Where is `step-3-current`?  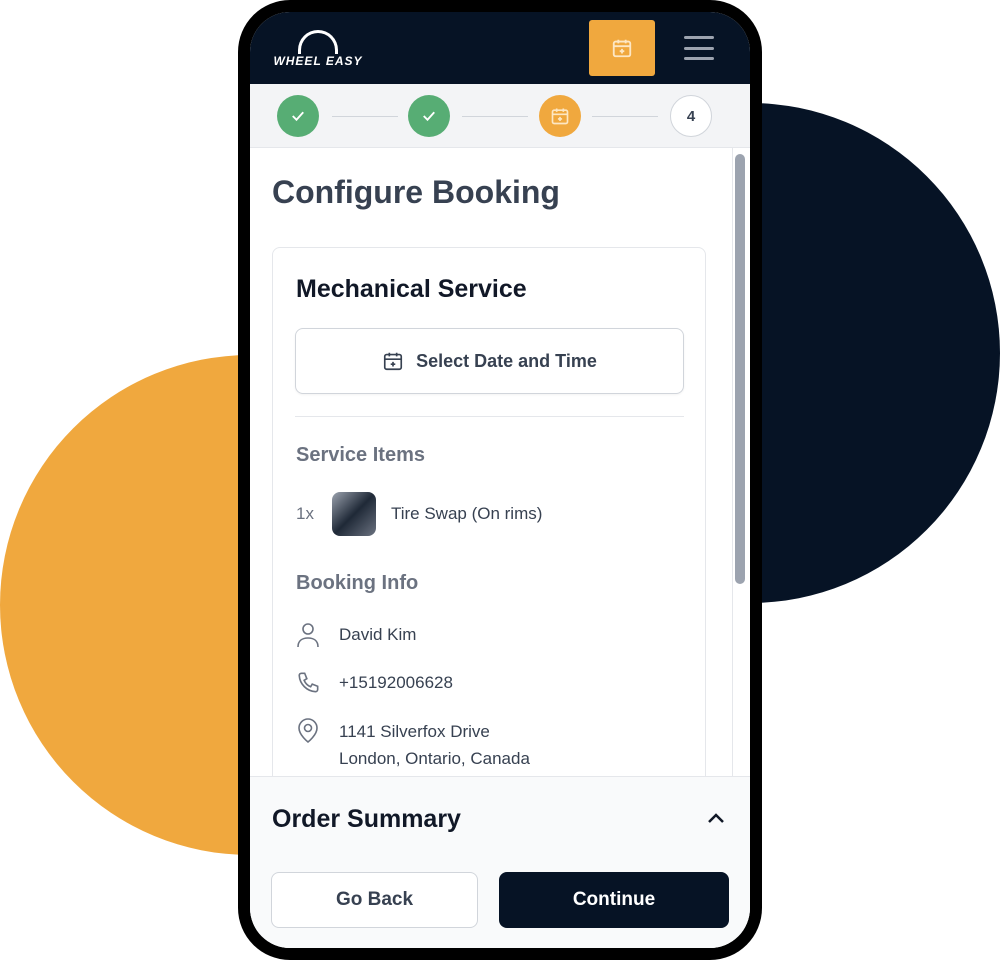 step-3-current is located at coordinates (560, 116).